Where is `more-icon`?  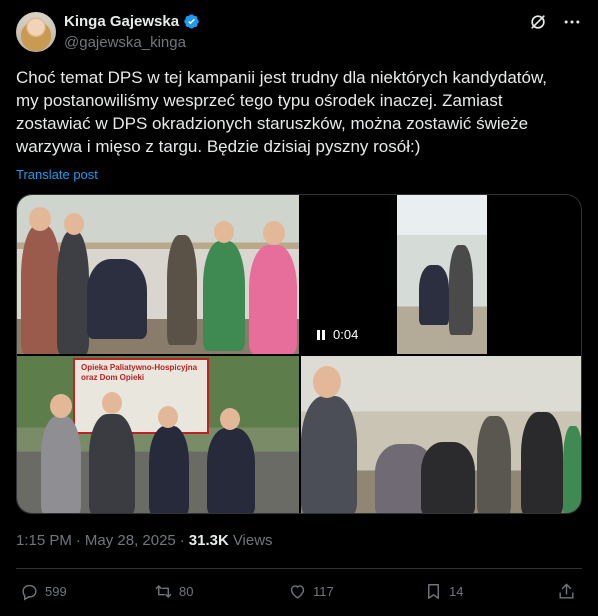 more-icon is located at coordinates (572, 22).